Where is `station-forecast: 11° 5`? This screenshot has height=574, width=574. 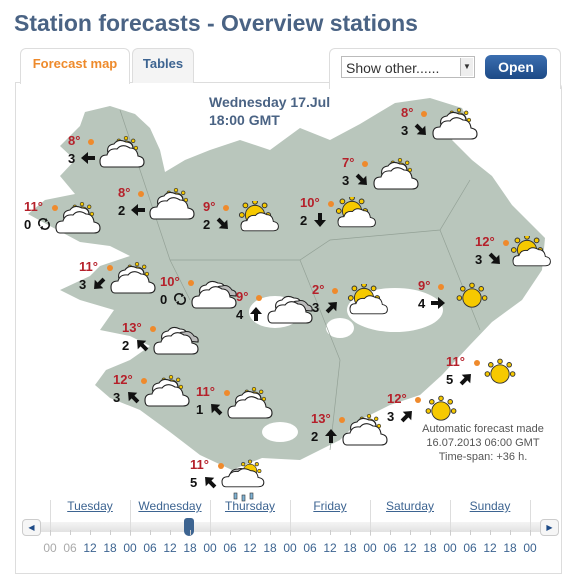
station-forecast: 11° 5 is located at coordinates (491, 379).